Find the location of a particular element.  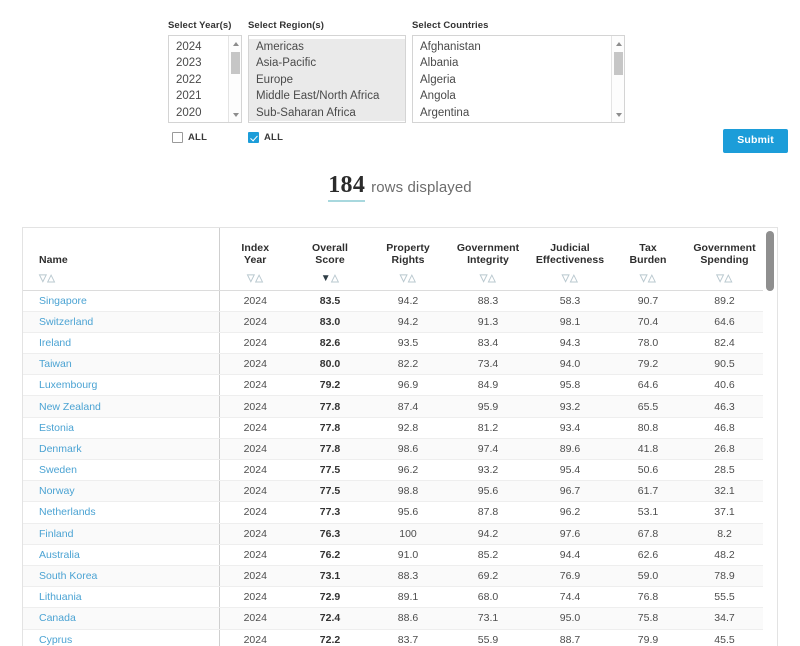

column-header-government-spending: Government Spending ▽△ is located at coordinates (724, 259).